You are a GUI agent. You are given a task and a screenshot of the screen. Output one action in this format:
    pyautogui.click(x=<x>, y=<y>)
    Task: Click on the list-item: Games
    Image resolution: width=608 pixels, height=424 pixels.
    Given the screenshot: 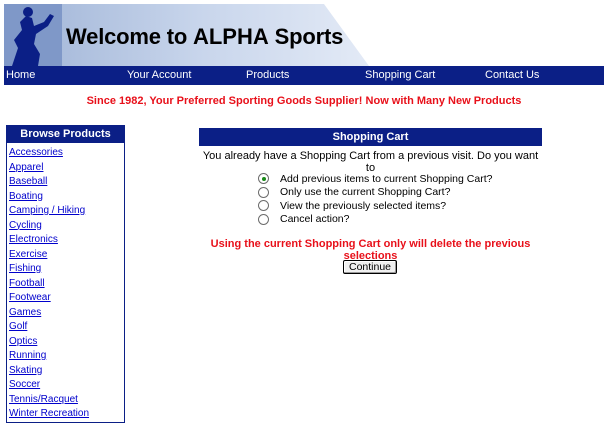 What is the action you would take?
    pyautogui.click(x=66, y=312)
    